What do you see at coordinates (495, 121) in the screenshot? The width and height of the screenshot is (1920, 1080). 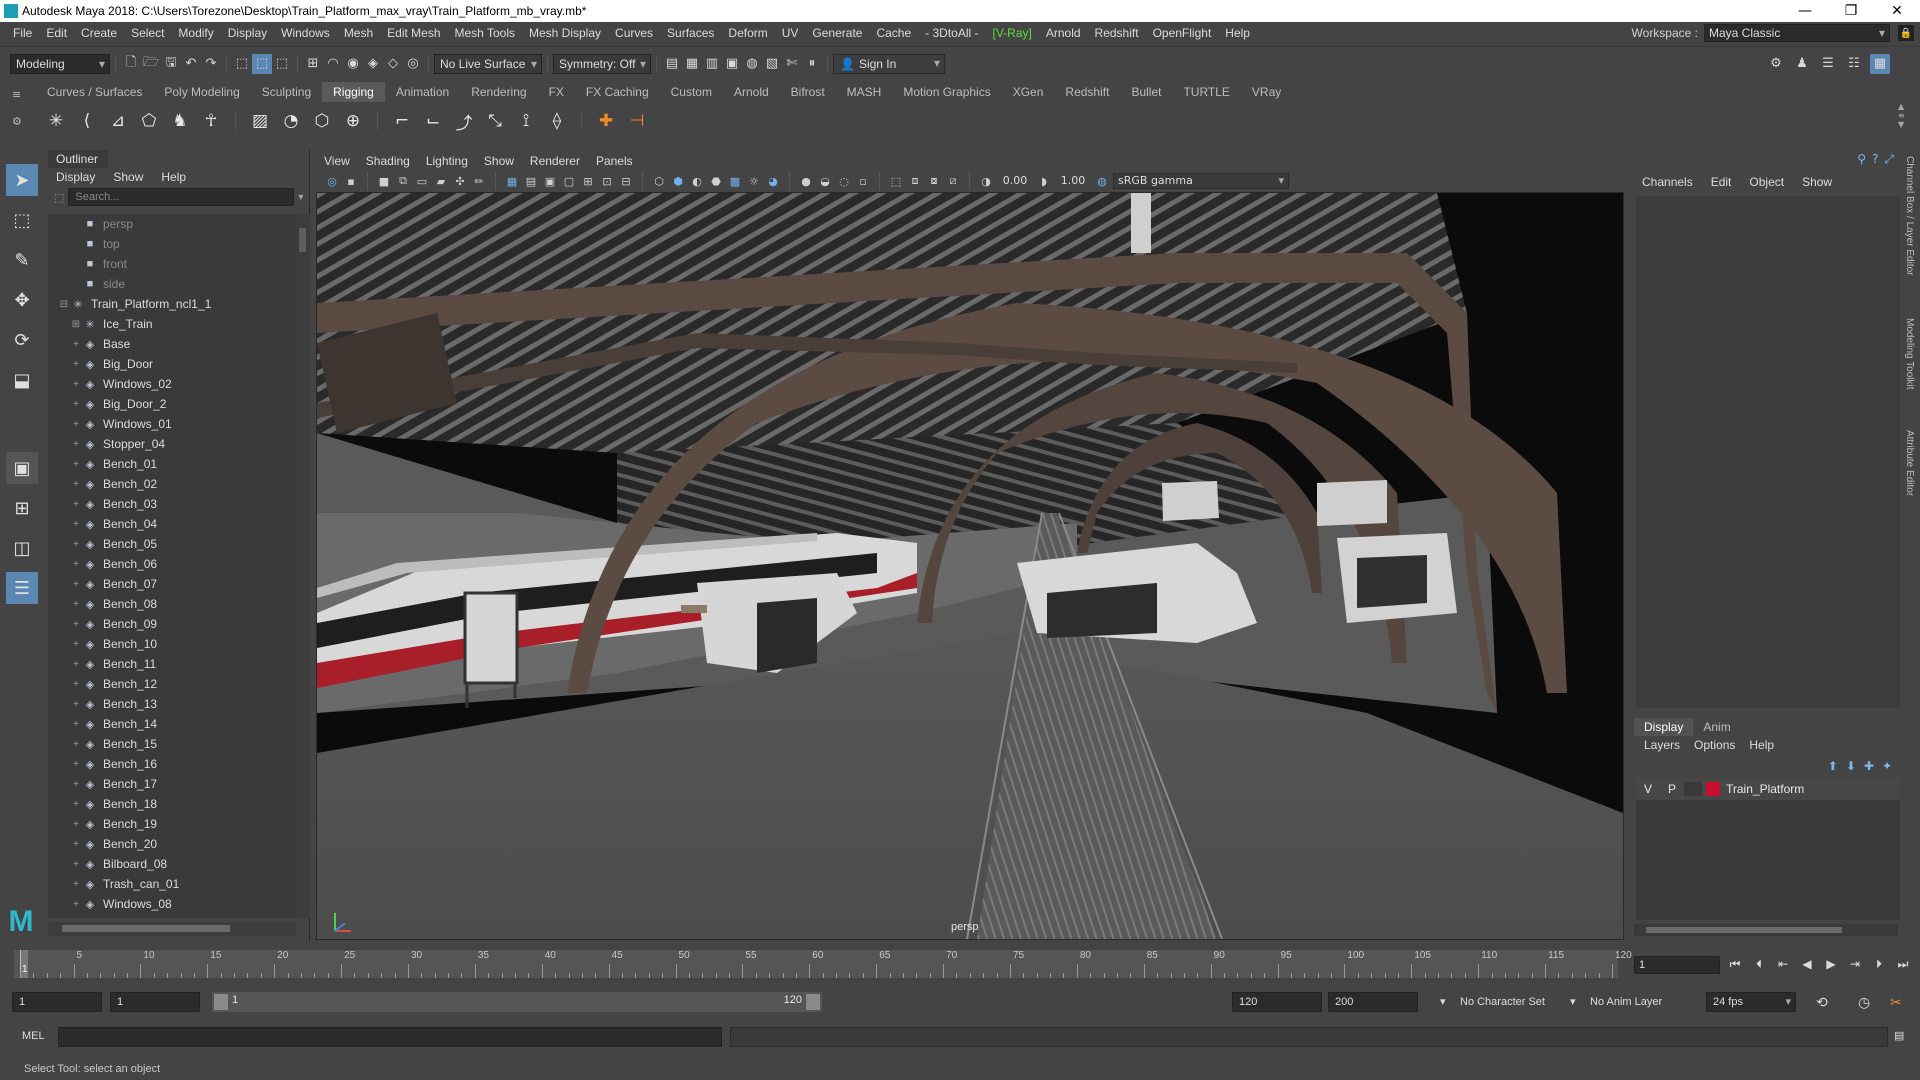 I see `blend-shape-icon: ⤡` at bounding box center [495, 121].